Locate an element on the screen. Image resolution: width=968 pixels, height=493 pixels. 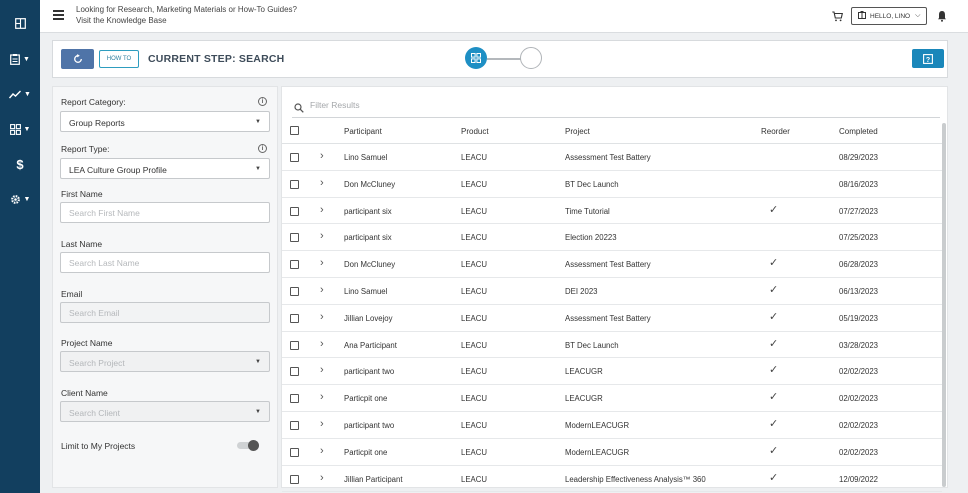
apps-icon: ▼ is located at coordinates (20, 129).